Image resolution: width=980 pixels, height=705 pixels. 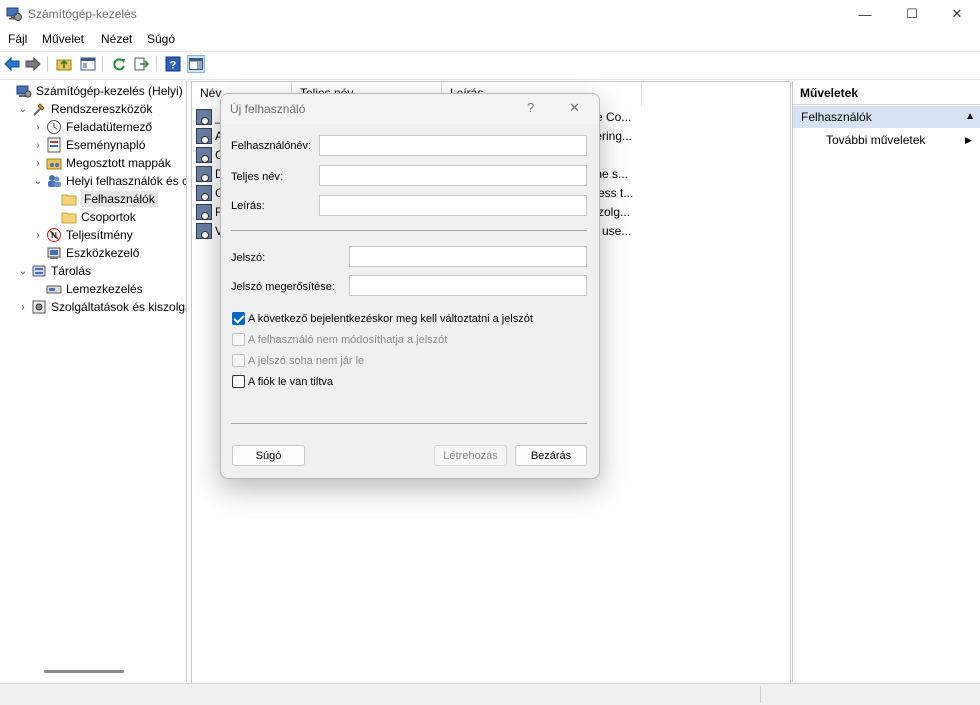 I want to click on dialog-close-icon: ✕, so click(x=574, y=108).